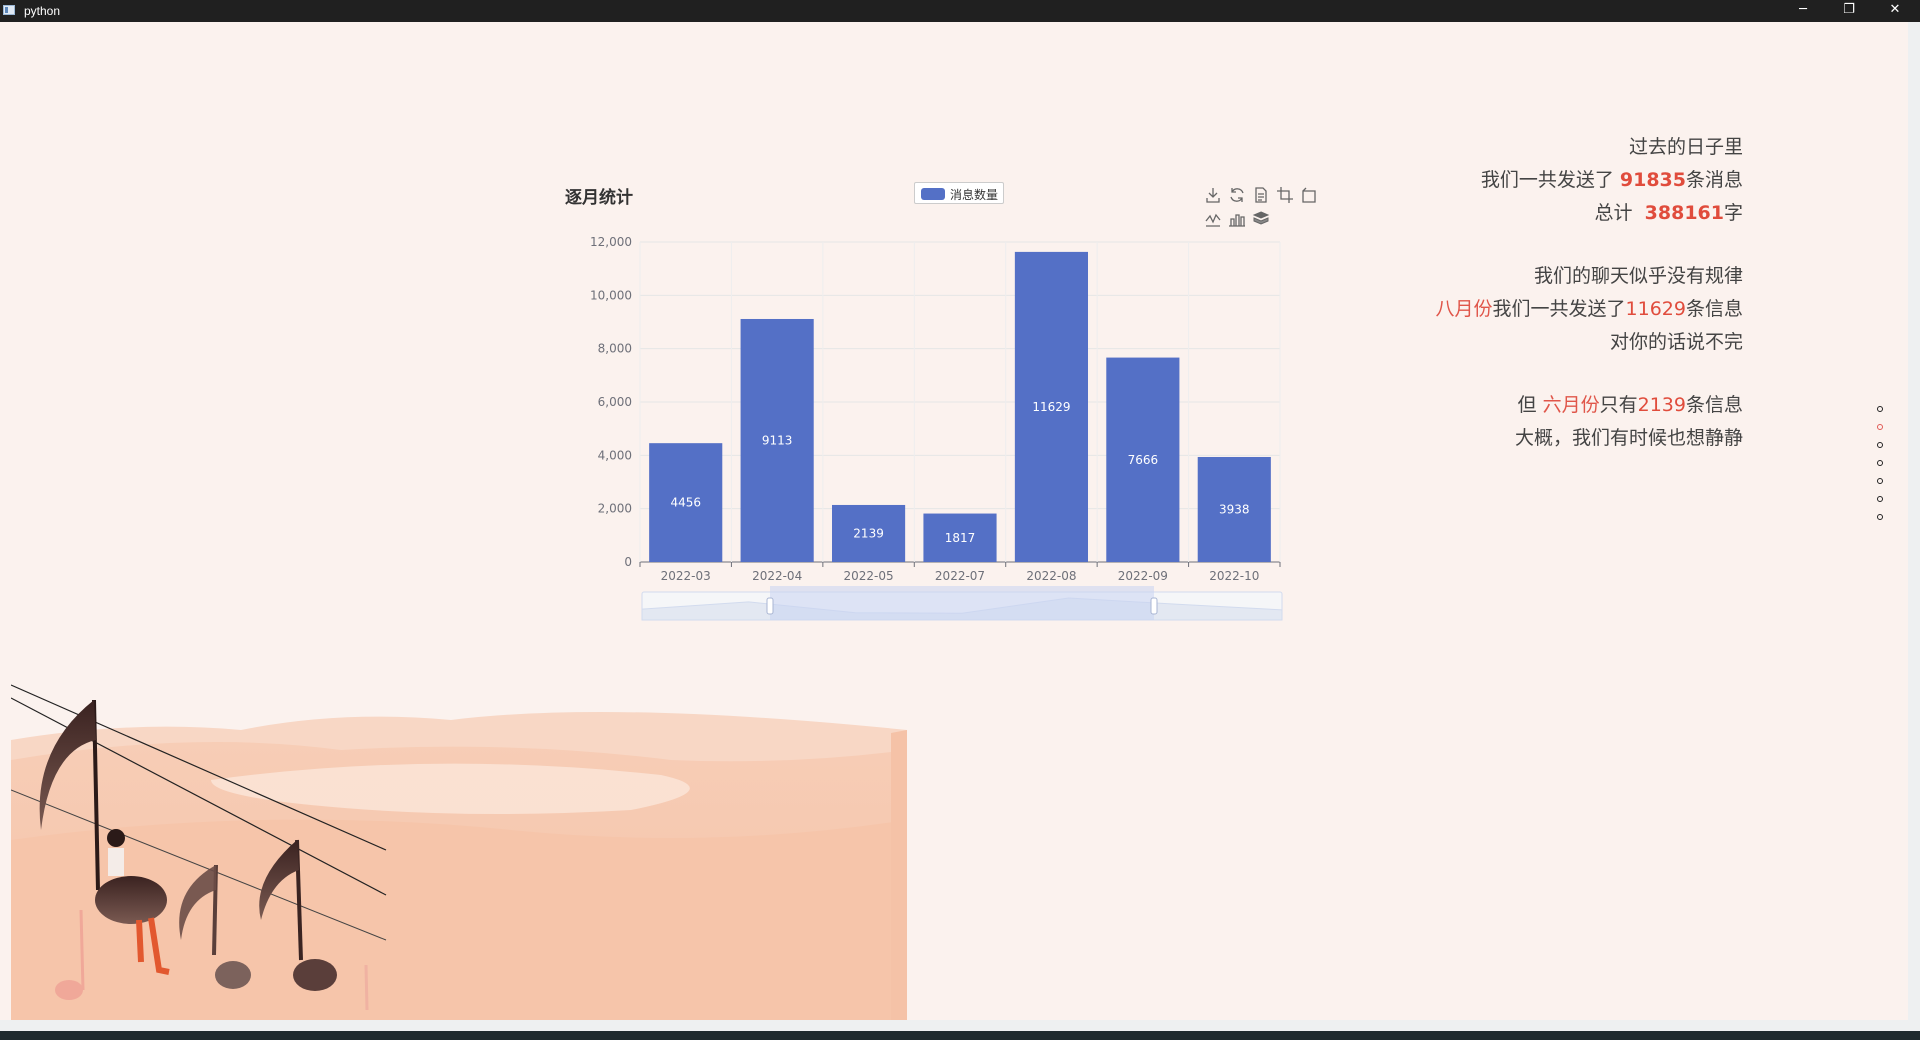 This screenshot has height=1040, width=1920. What do you see at coordinates (1628, 438) in the screenshot?
I see `story-line-8: 大概，我们有时候也想静静` at bounding box center [1628, 438].